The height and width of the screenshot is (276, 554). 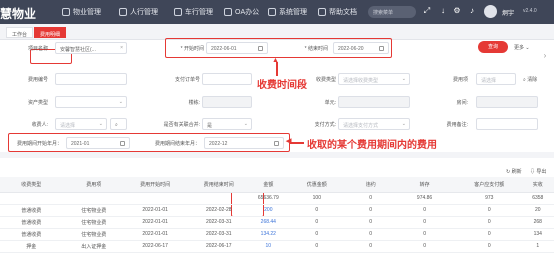 I want to click on fee-type-select: 请选择收费类型 ⌄, so click(x=374, y=79).